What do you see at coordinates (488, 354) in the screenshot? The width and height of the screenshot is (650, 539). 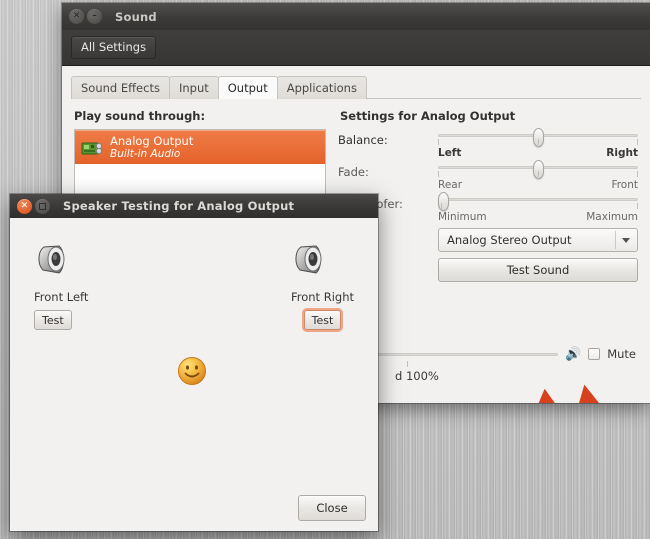 I see `output-volume-row: 🔊 Mute` at bounding box center [488, 354].